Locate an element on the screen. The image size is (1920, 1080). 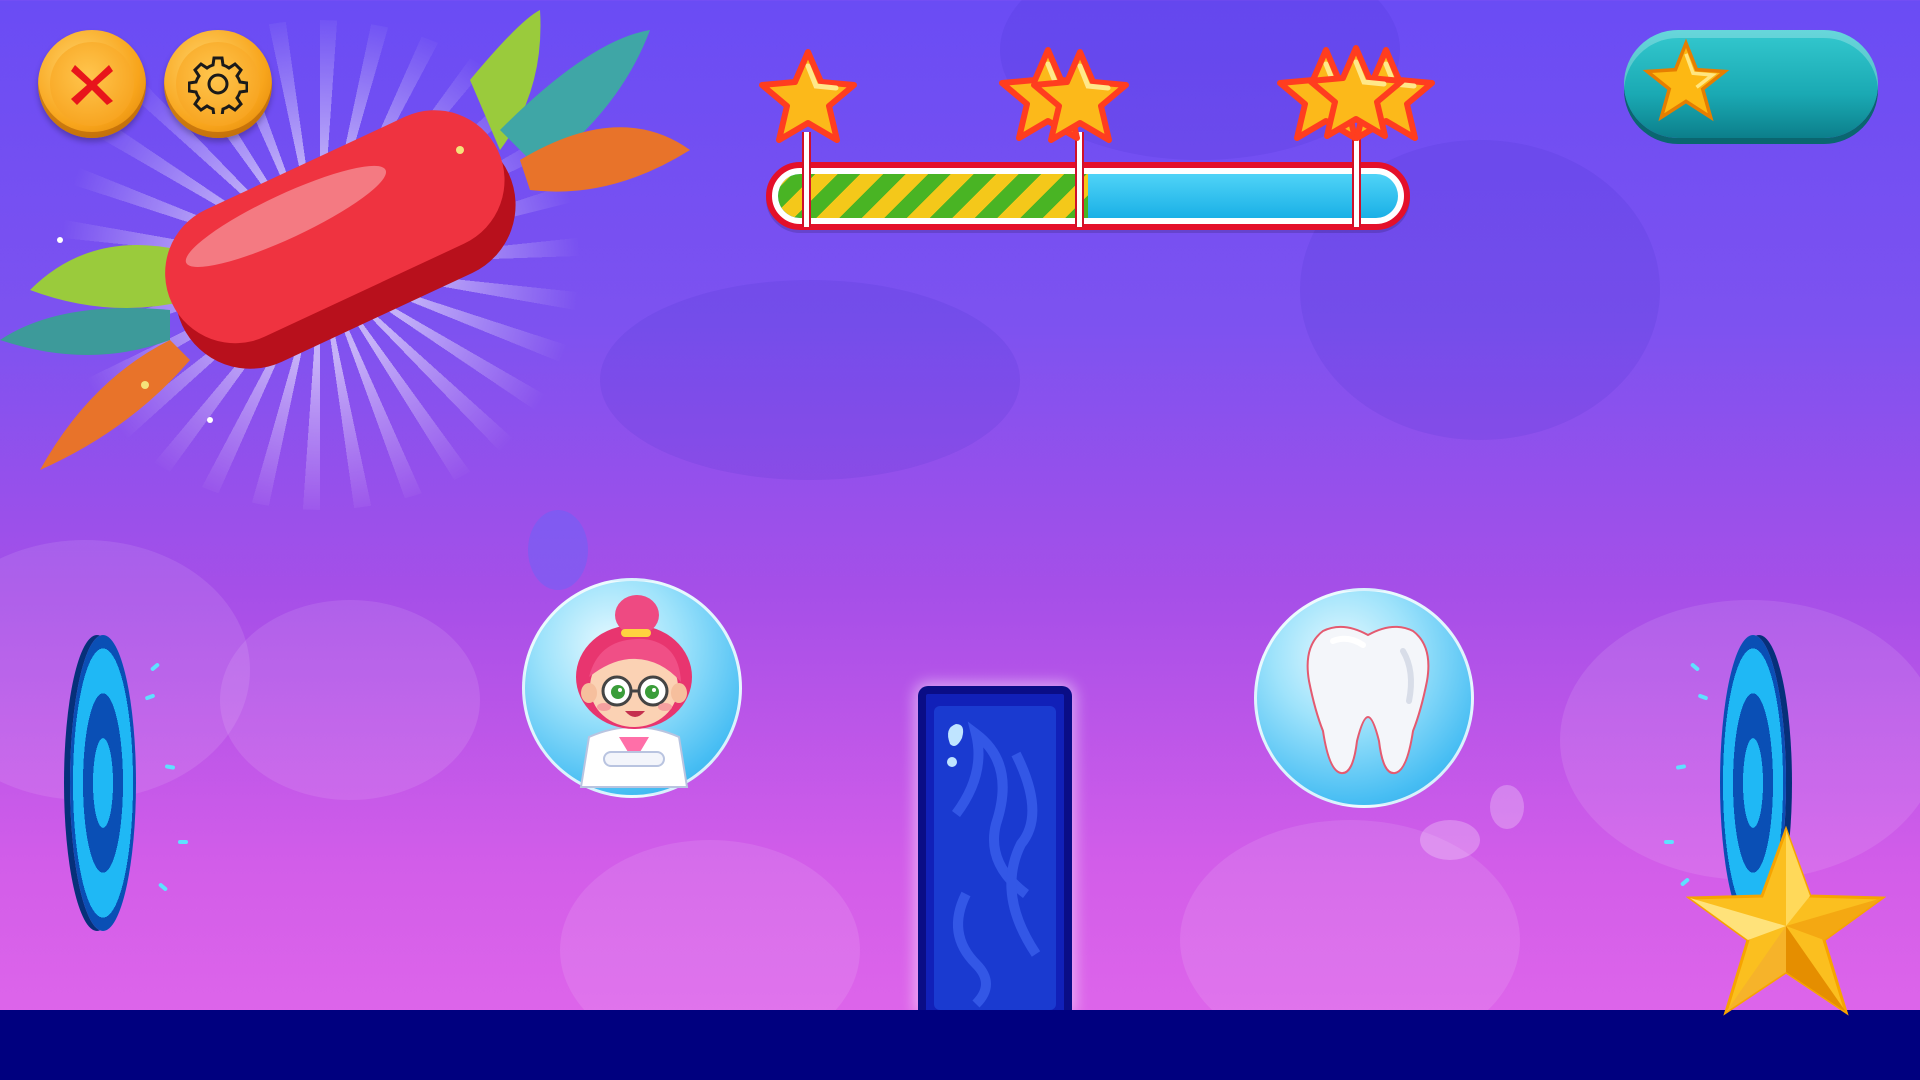
settings-button-face is located at coordinates (218, 84).